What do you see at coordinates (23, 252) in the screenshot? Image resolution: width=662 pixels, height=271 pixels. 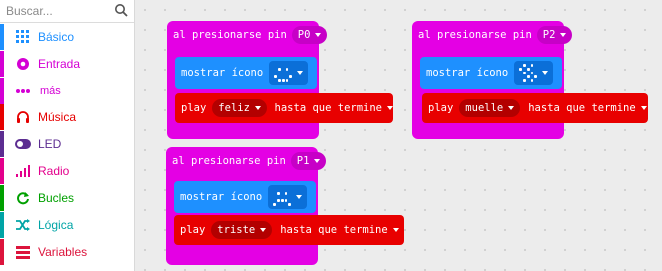 I see `list-icon` at bounding box center [23, 252].